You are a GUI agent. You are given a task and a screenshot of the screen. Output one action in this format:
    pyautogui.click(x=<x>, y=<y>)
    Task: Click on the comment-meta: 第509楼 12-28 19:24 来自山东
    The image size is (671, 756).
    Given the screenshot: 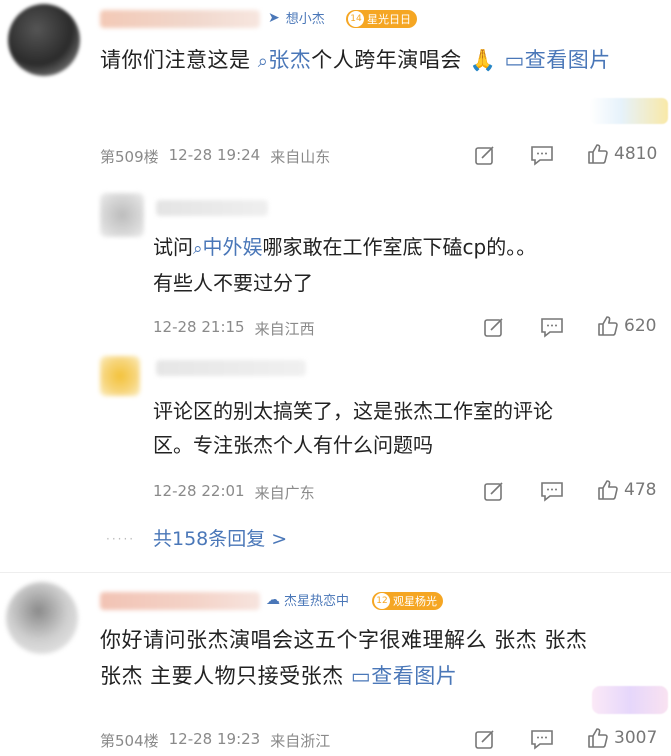 What is the action you would take?
    pyautogui.click(x=215, y=156)
    